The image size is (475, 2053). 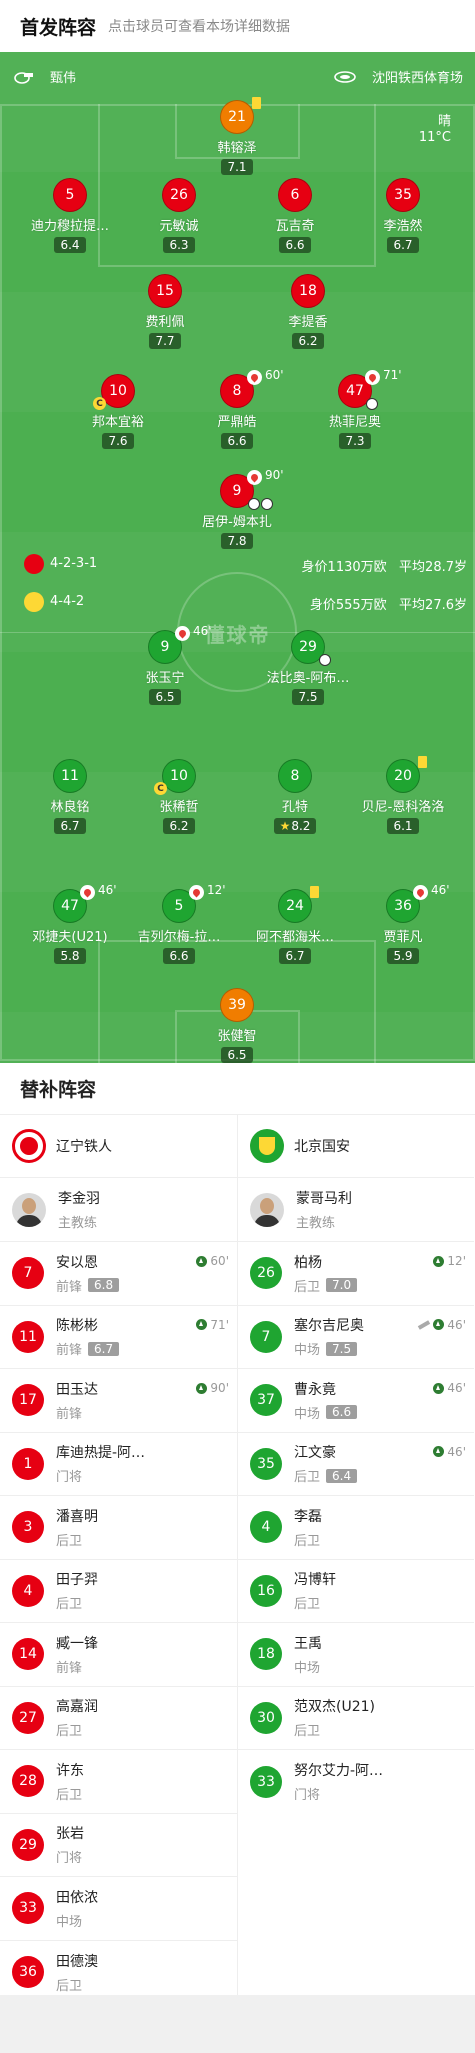 What do you see at coordinates (356, 1782) in the screenshot?
I see `sub-row: 33 努尔艾力-阿… 门将` at bounding box center [356, 1782].